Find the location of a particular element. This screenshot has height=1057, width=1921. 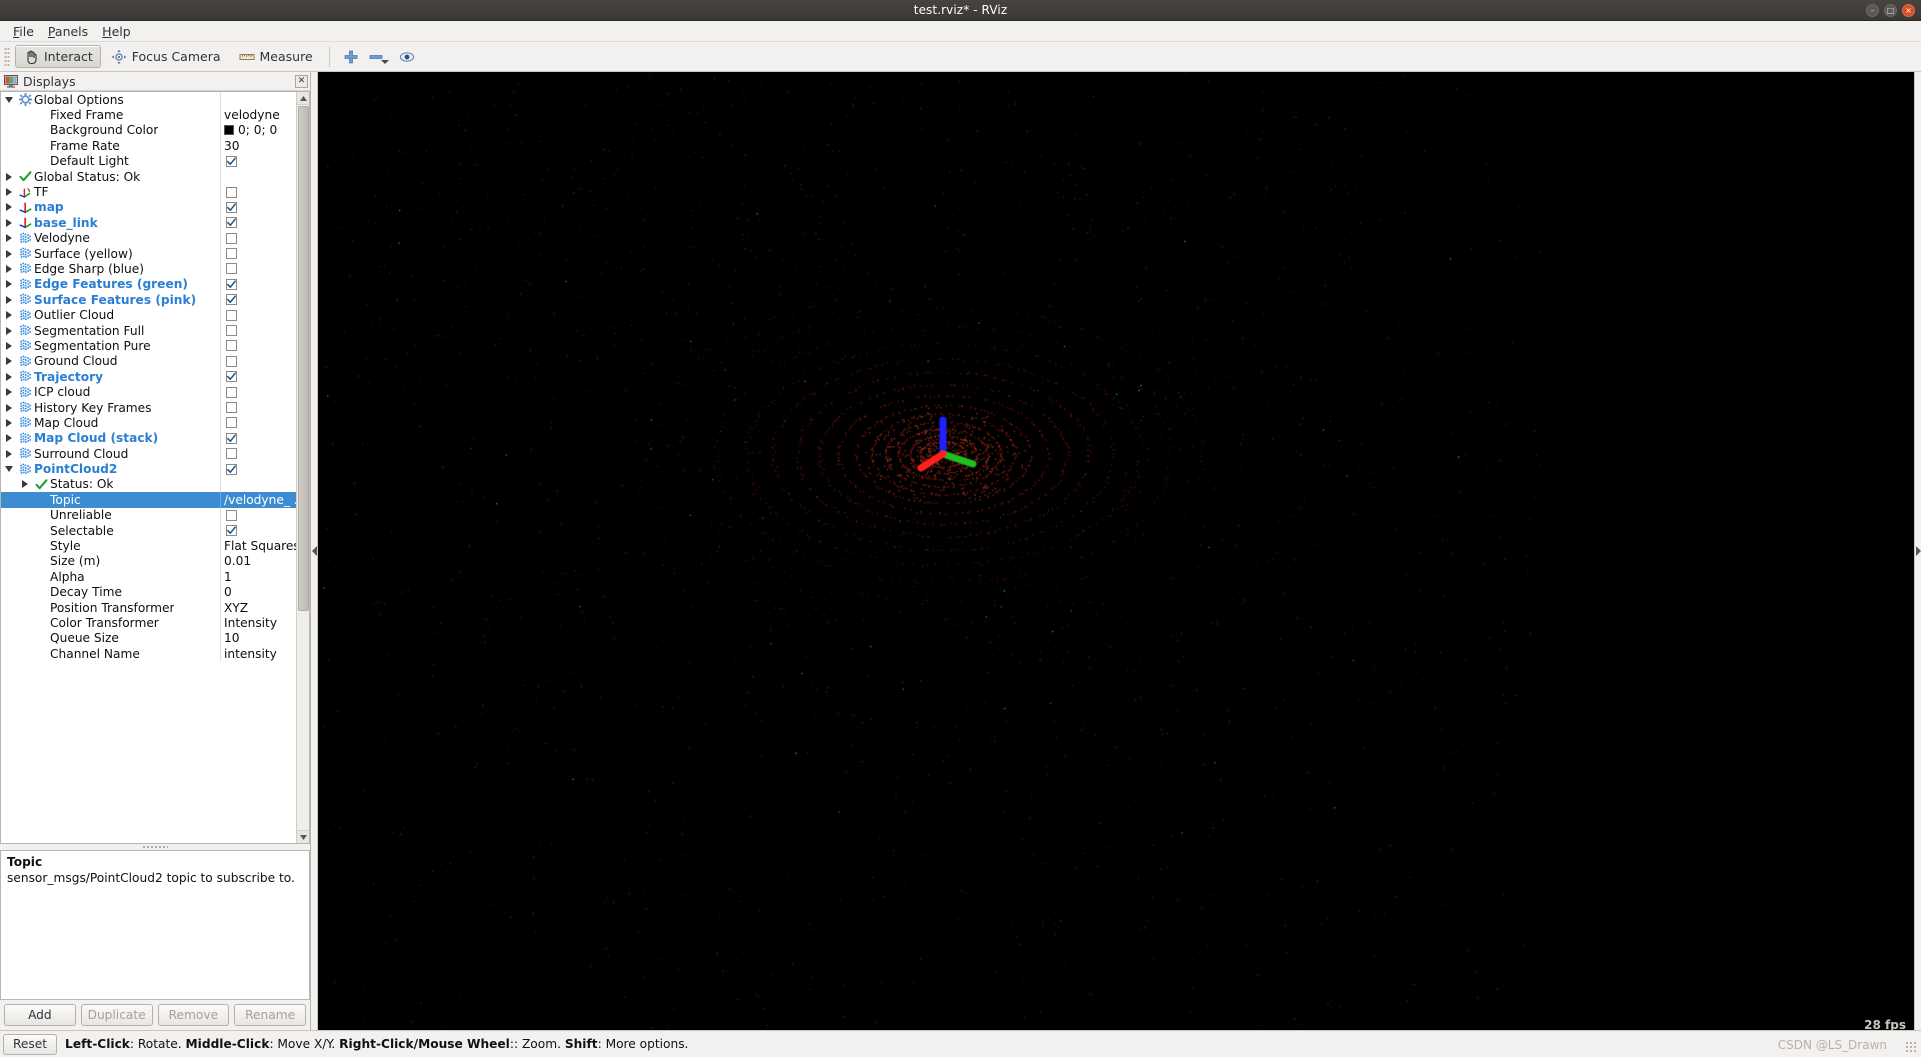

display-row: Segmentation Full is located at coordinates (148, 330).